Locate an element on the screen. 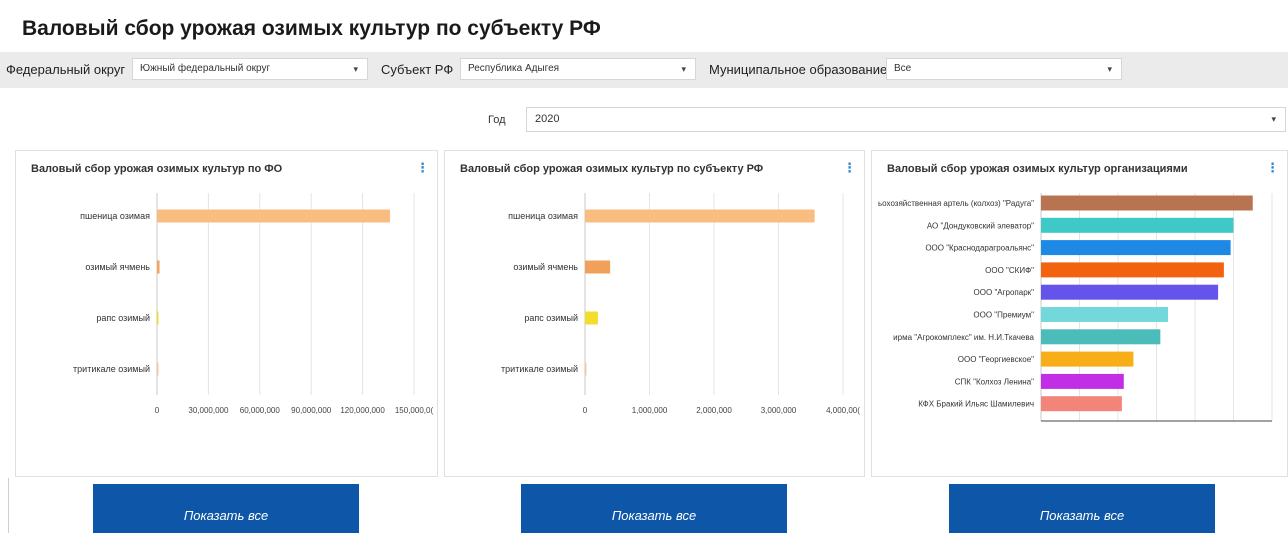  category-label: ООО "Премиум" is located at coordinates (1003, 315).